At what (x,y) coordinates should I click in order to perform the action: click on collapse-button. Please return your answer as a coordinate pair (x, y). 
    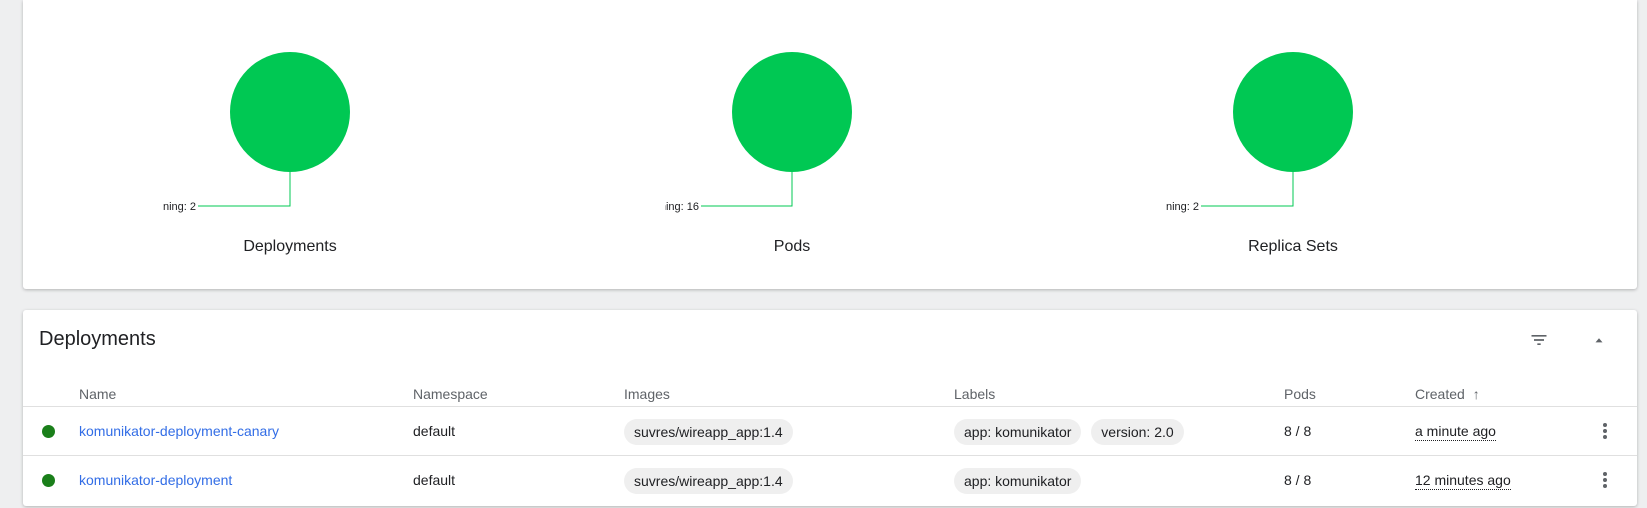
    Looking at the image, I should click on (1599, 340).